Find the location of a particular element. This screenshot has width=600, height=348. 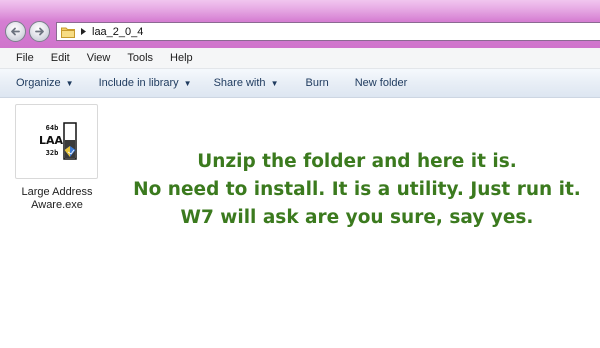

menu-tools: Tools is located at coordinates (140, 58).